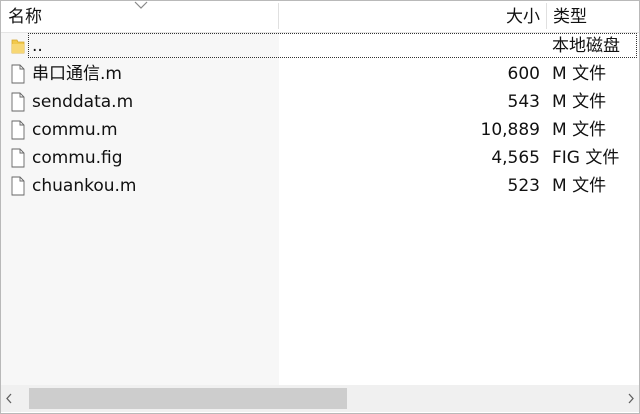  What do you see at coordinates (320, 130) in the screenshot?
I see `list-item: commu.m 10,889 M 文件` at bounding box center [320, 130].